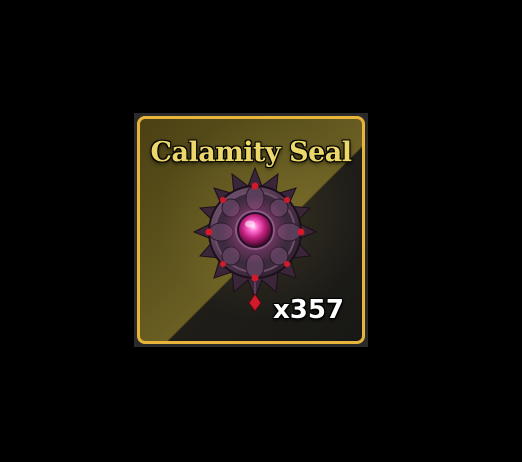  Describe the element at coordinates (251, 152) in the screenshot. I see `item-name: Calamity Seal` at that location.